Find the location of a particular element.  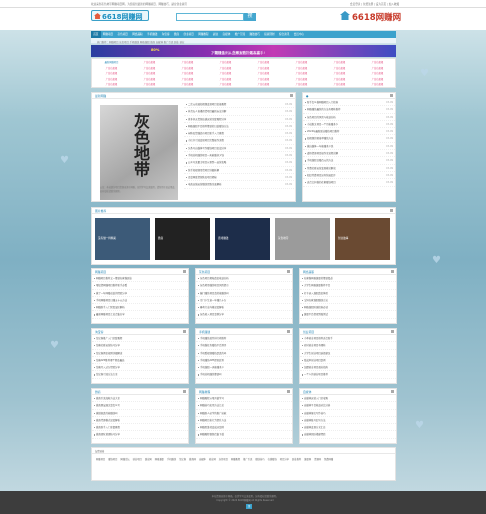

friend-link: 网络兼职 is located at coordinates (159, 459).